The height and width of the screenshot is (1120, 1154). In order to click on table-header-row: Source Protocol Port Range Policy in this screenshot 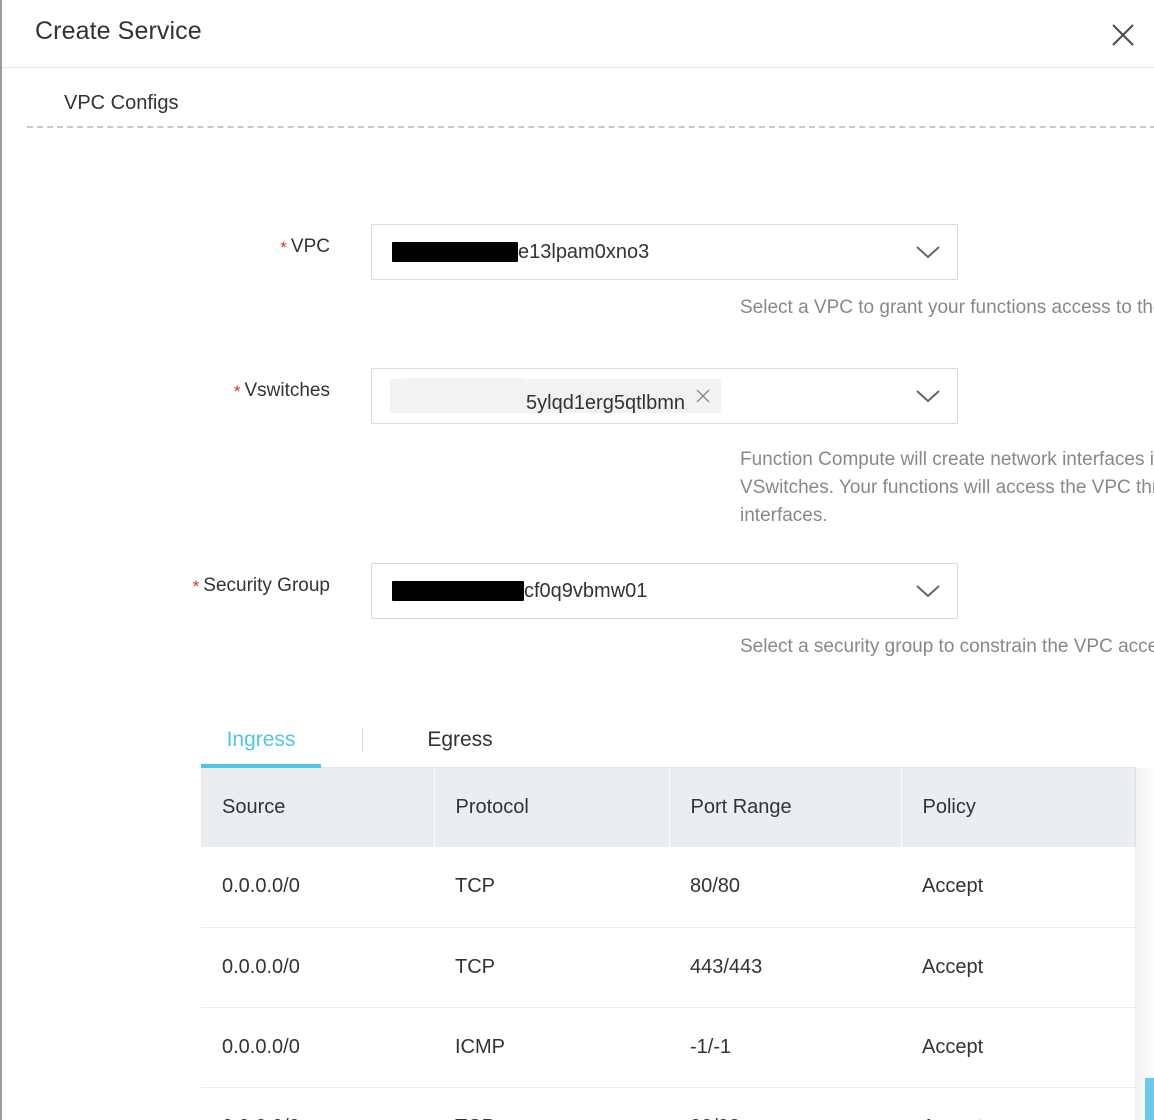, I will do `click(668, 807)`.